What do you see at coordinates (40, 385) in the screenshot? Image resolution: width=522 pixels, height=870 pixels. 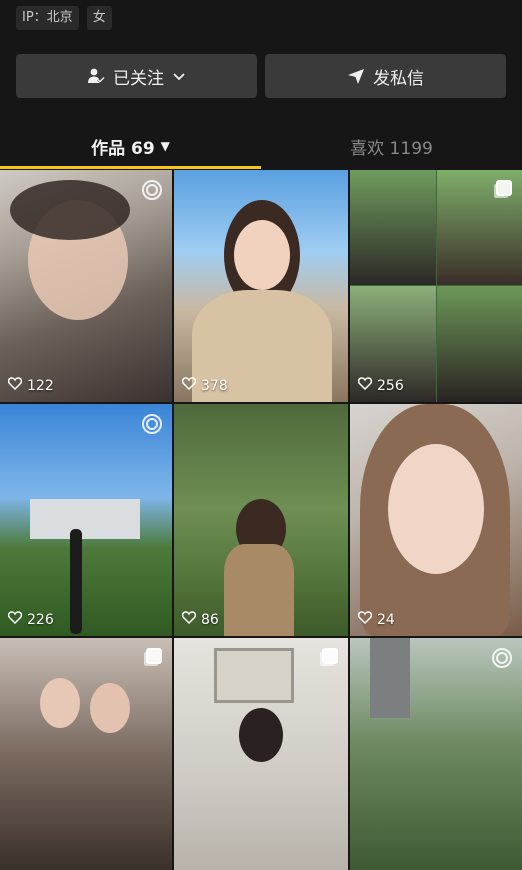 I see `likes-count: 122` at bounding box center [40, 385].